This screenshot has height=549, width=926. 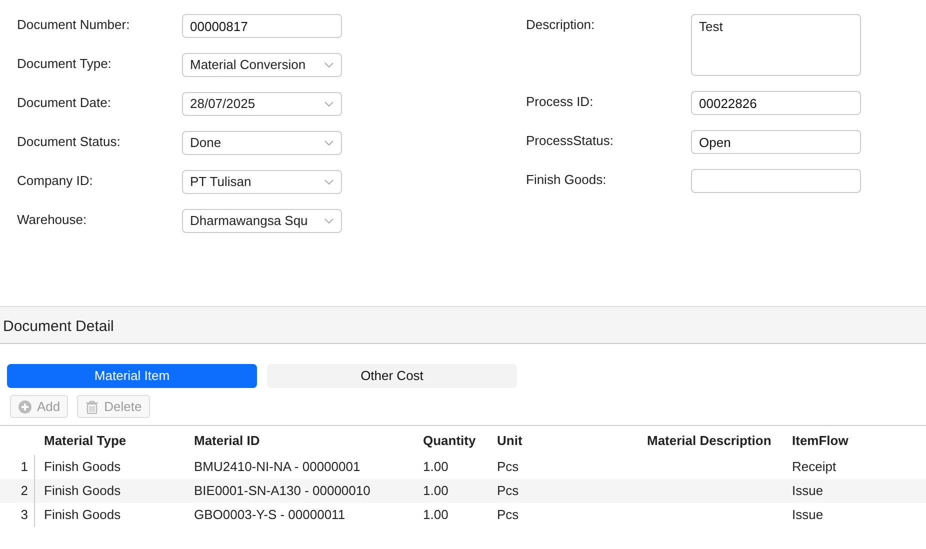 What do you see at coordinates (64, 64) in the screenshot?
I see `field-label: Document Type:` at bounding box center [64, 64].